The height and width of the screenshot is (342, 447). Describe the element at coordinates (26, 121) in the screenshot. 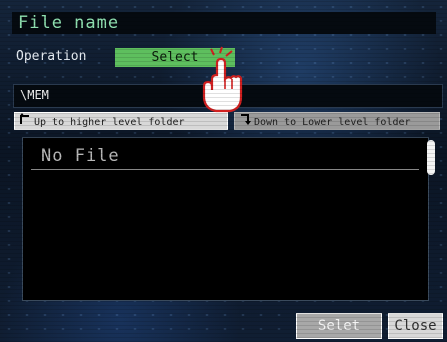

I see `arrow-up-folder-icon` at that location.